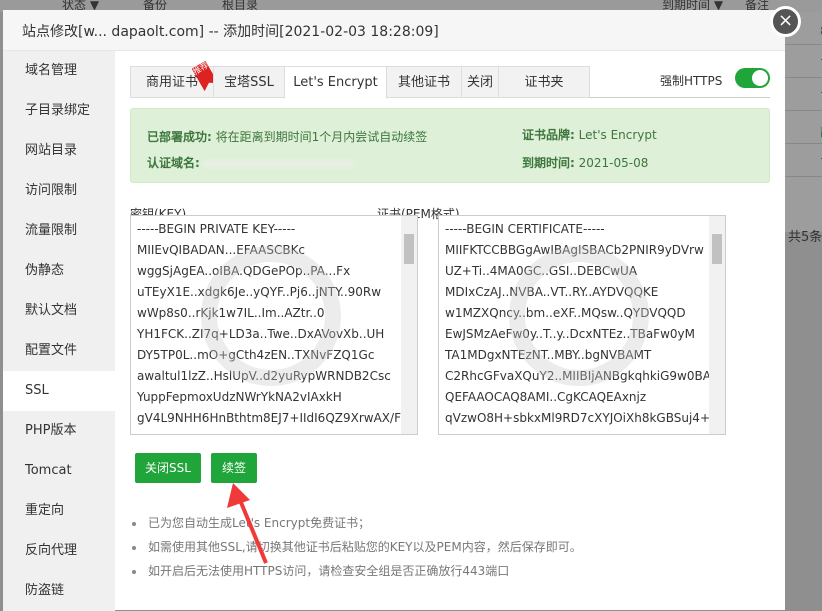 The height and width of the screenshot is (611, 822). Describe the element at coordinates (256, 355) in the screenshot. I see `key-line: DY5TP0L..mO+gCth4zEN..TXNvFZQ1Gc` at that location.